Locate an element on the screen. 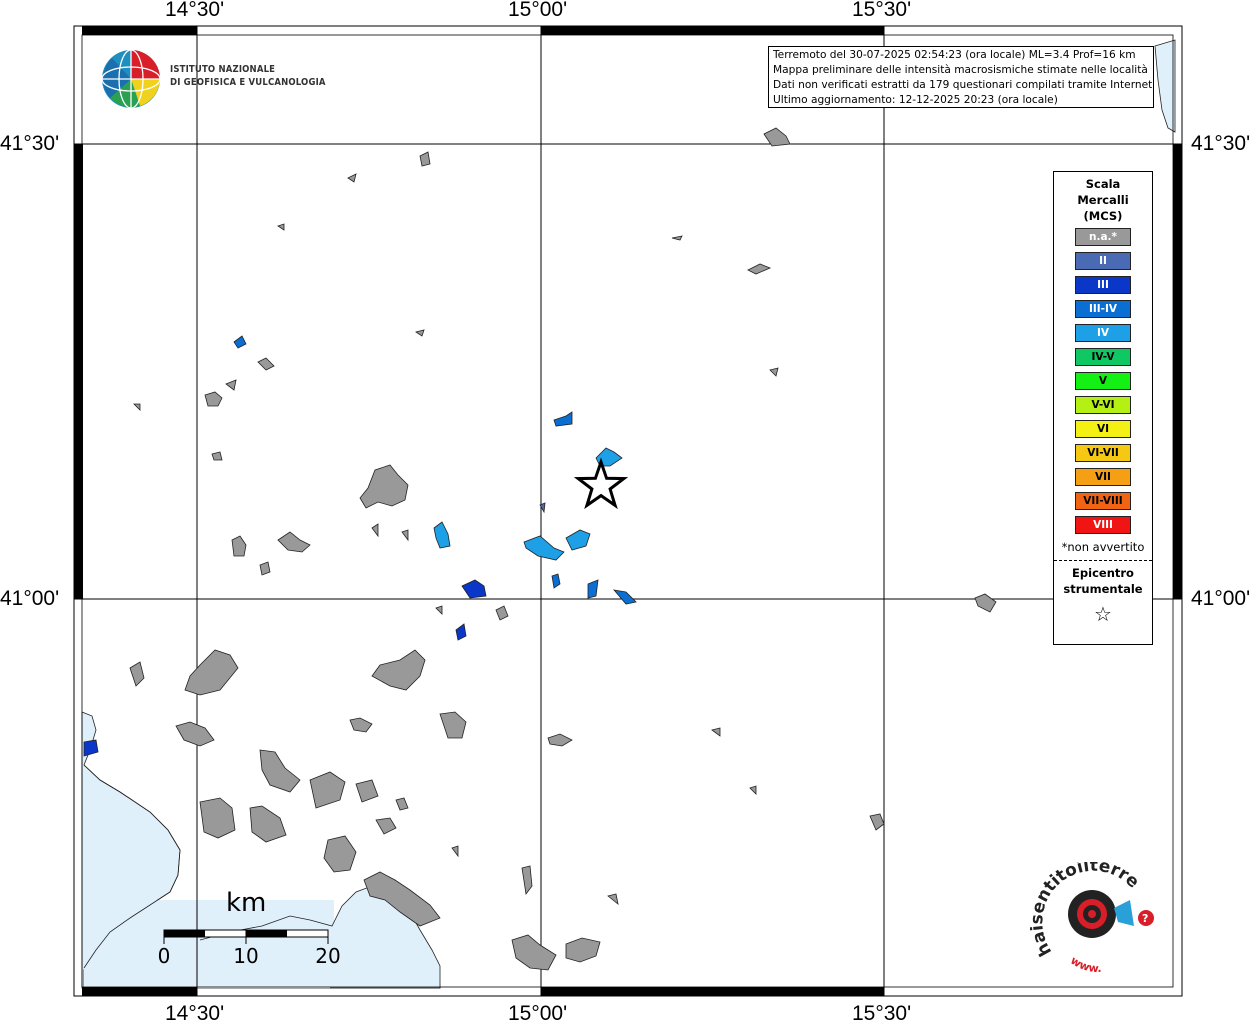 This screenshot has height=1026, width=1255. legend-swatch-vi-vii: VI-VII is located at coordinates (1103, 453).